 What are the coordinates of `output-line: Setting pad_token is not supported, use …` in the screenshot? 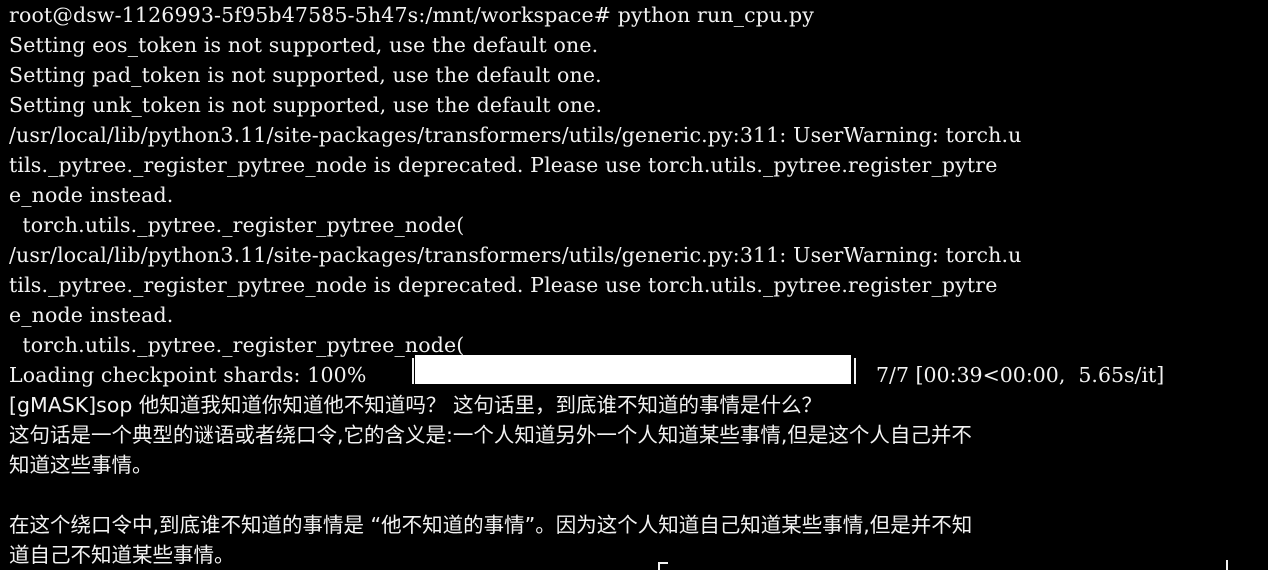 It's located at (305, 75).